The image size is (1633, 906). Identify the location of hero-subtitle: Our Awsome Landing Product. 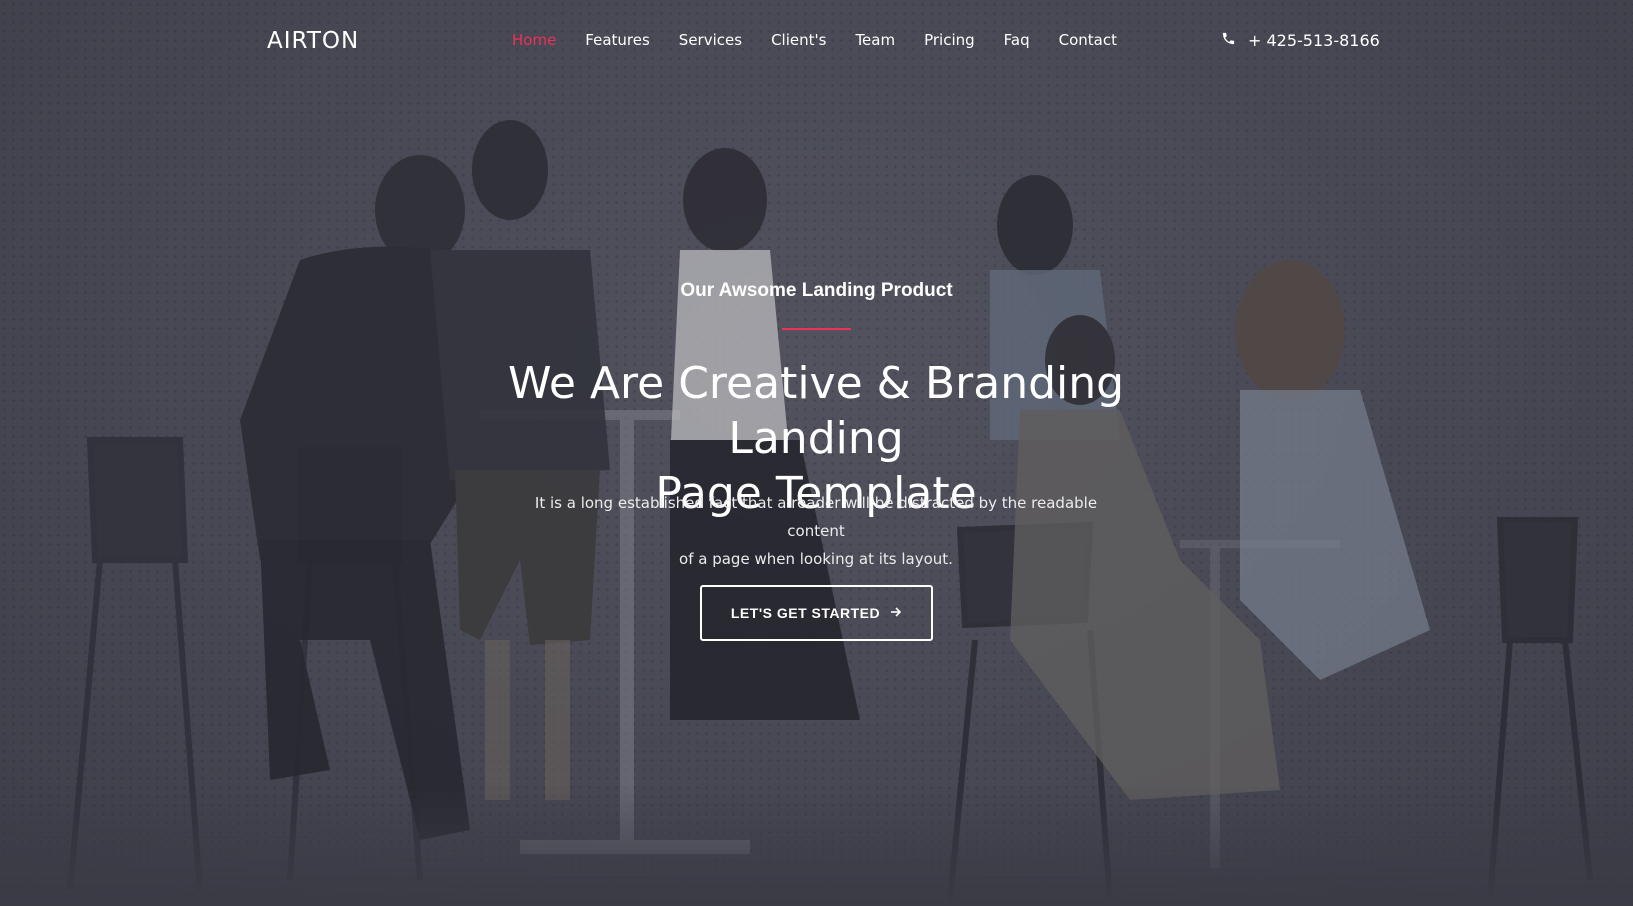
(816, 290).